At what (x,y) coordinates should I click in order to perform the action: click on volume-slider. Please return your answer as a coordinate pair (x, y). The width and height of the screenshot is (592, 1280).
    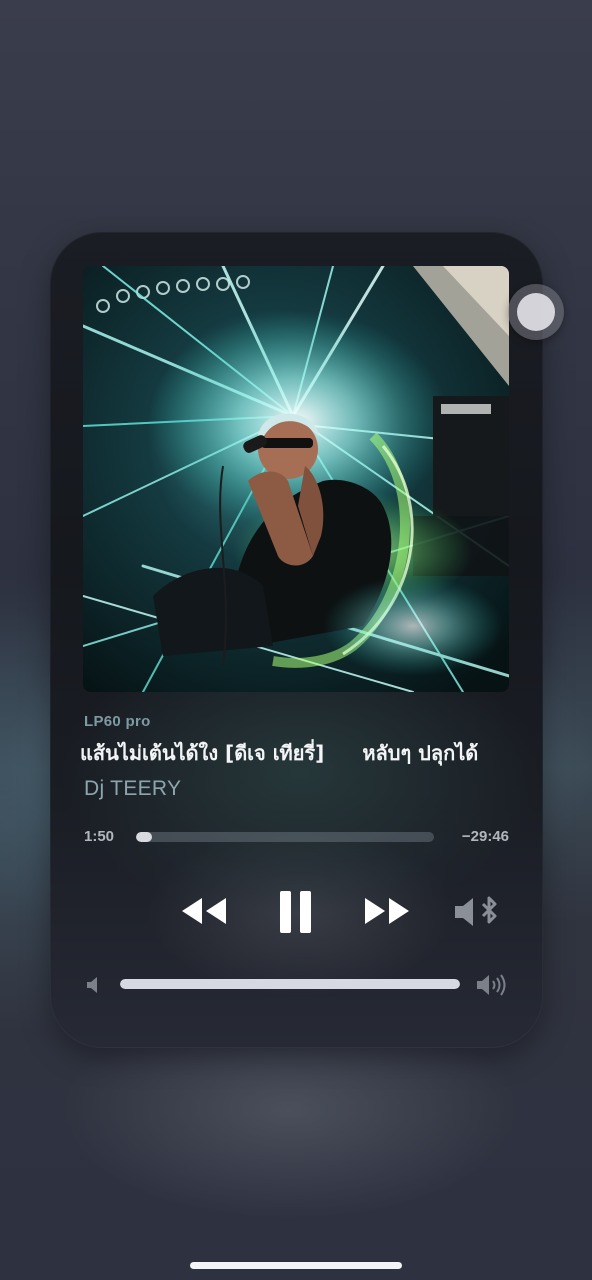
    Looking at the image, I should click on (290, 984).